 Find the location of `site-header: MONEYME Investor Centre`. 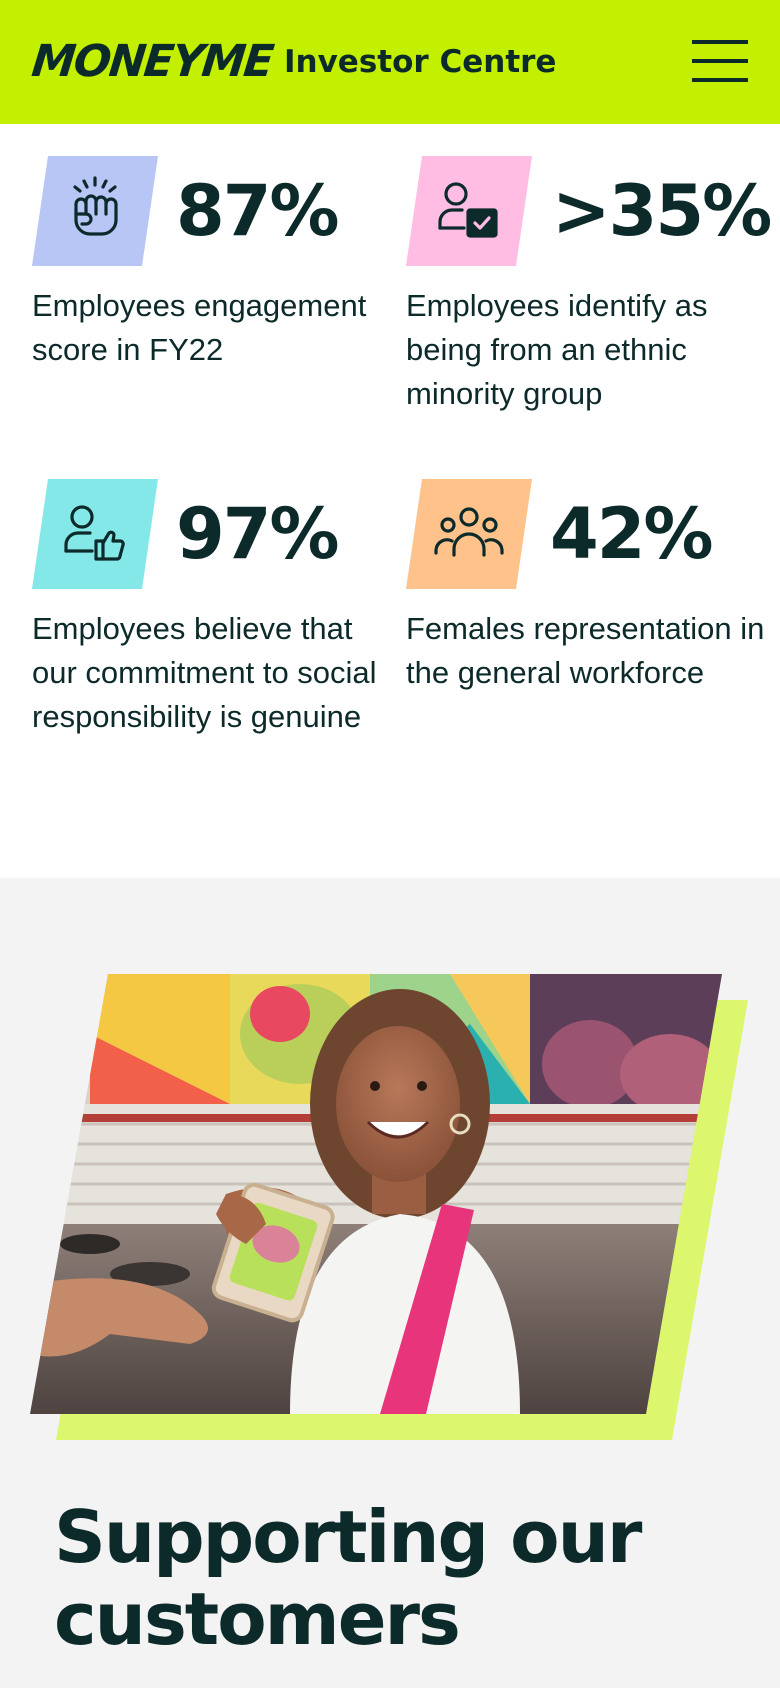

site-header: MONEYME Investor Centre is located at coordinates (390, 62).